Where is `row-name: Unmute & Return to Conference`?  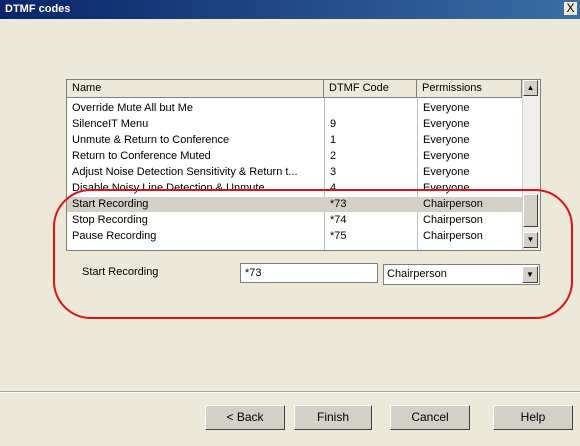 row-name: Unmute & Return to Conference is located at coordinates (151, 140).